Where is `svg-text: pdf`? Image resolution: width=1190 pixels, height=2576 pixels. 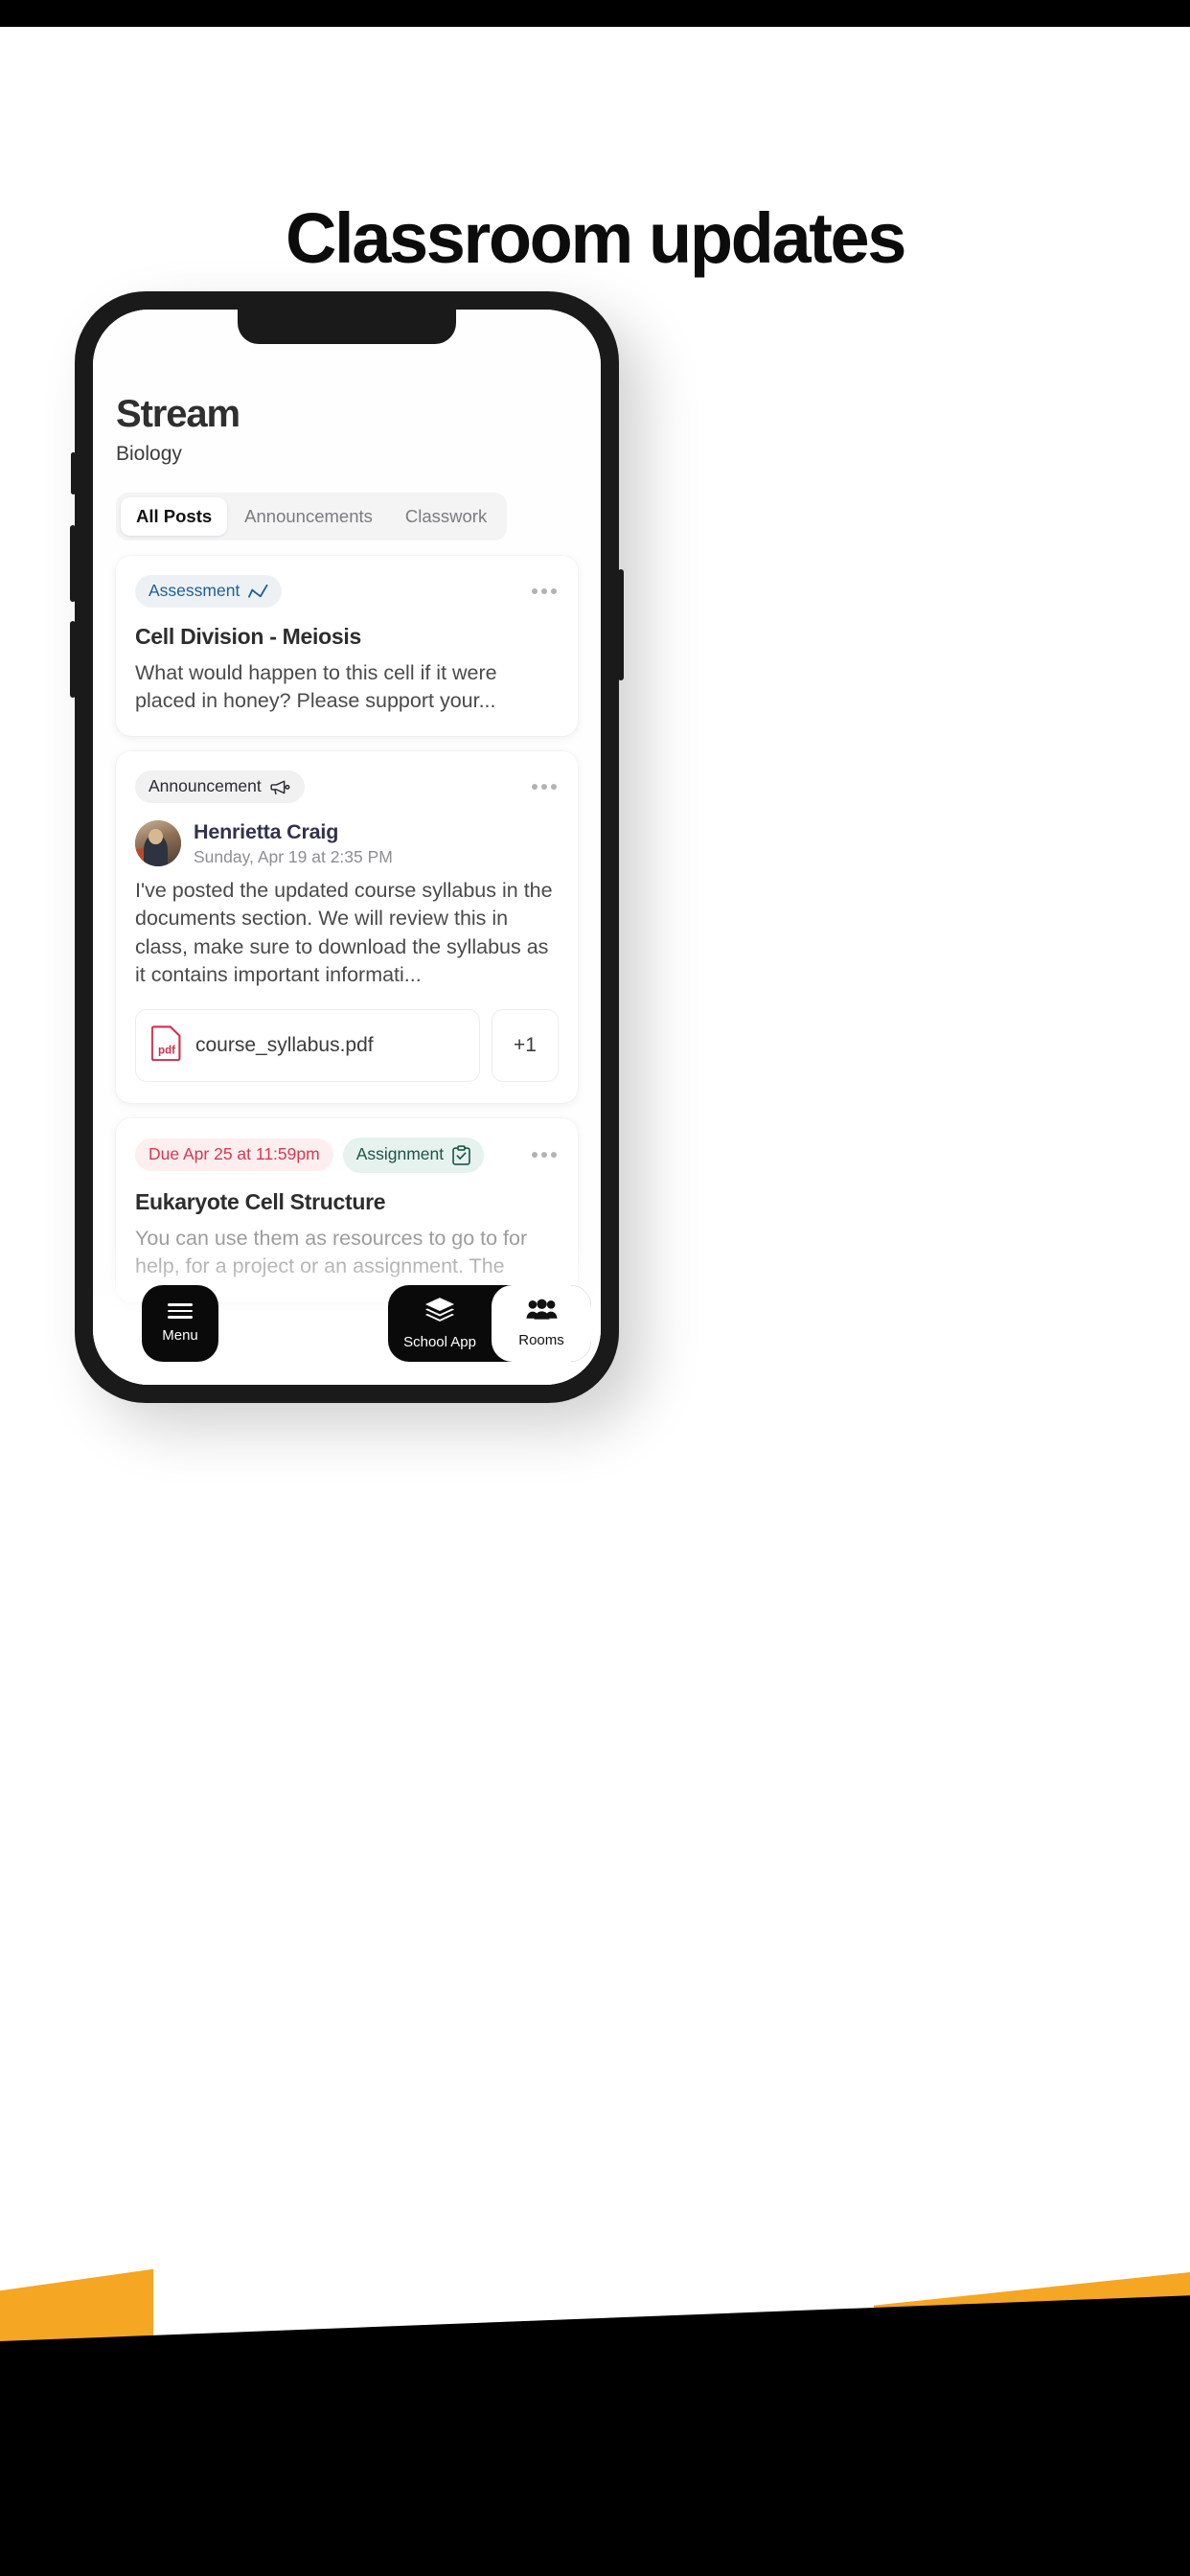 svg-text: pdf is located at coordinates (167, 1050).